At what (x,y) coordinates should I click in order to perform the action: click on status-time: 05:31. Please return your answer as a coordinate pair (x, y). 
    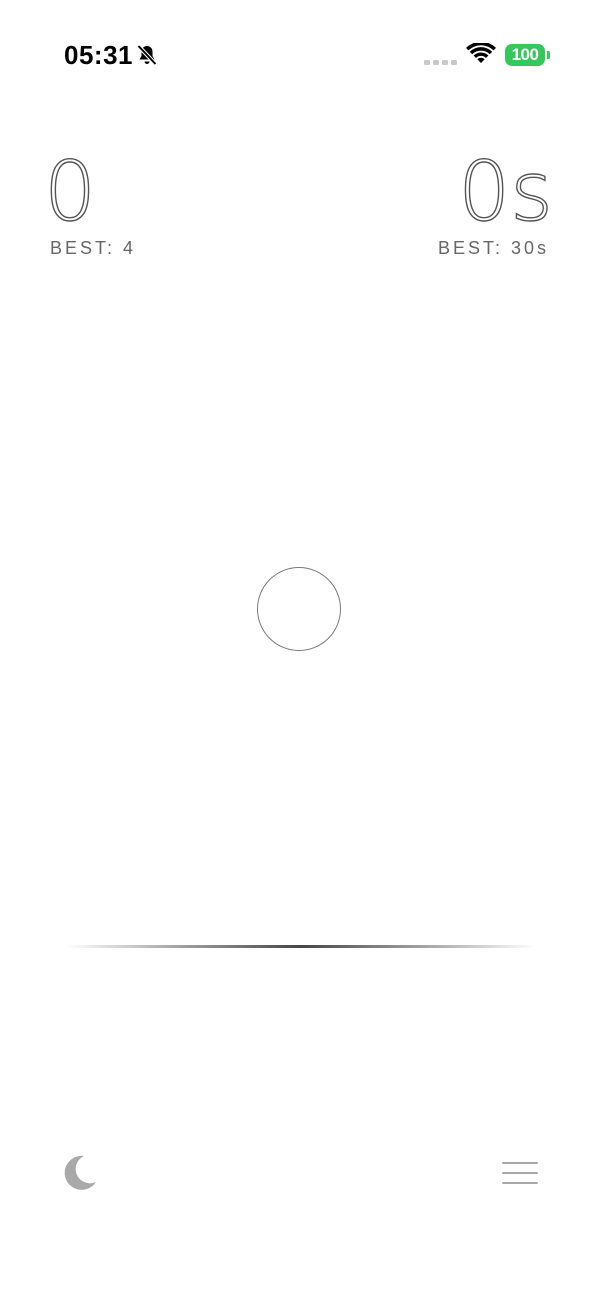
    Looking at the image, I should click on (98, 55).